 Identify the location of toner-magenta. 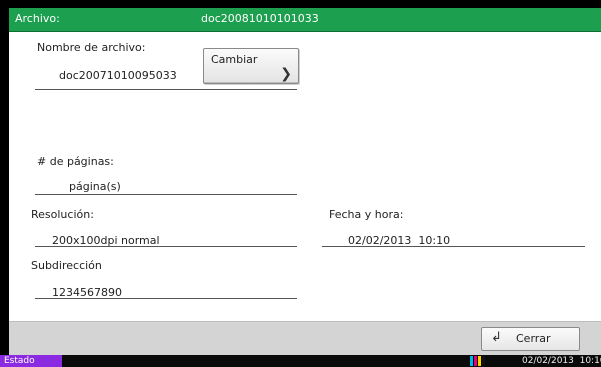
(475, 361).